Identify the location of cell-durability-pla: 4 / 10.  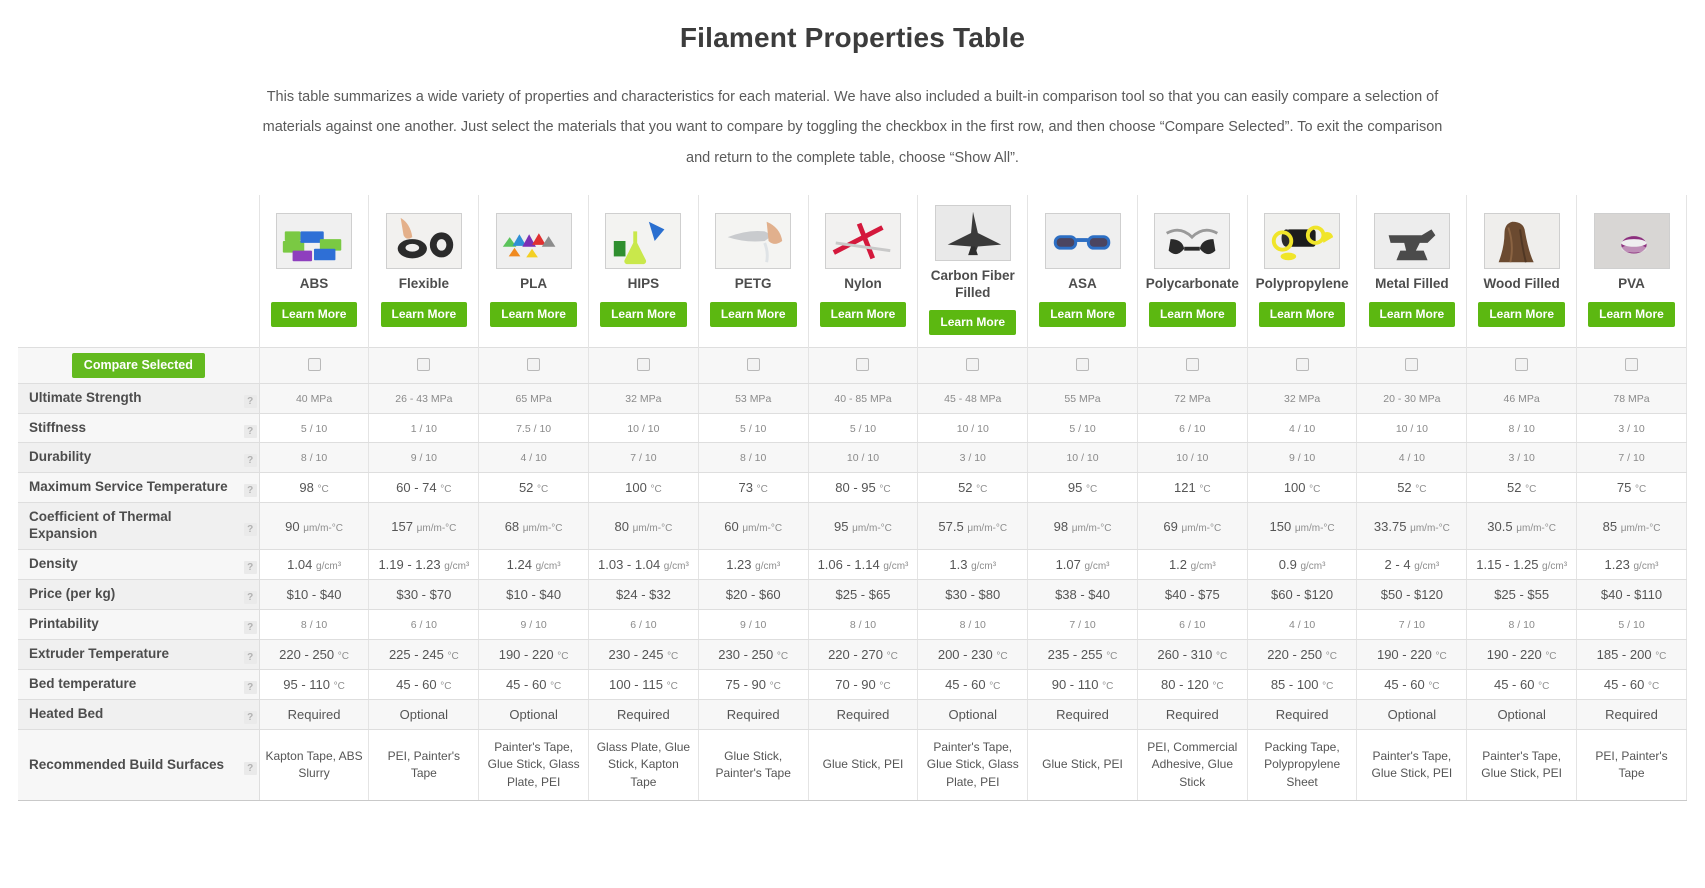
(534, 458).